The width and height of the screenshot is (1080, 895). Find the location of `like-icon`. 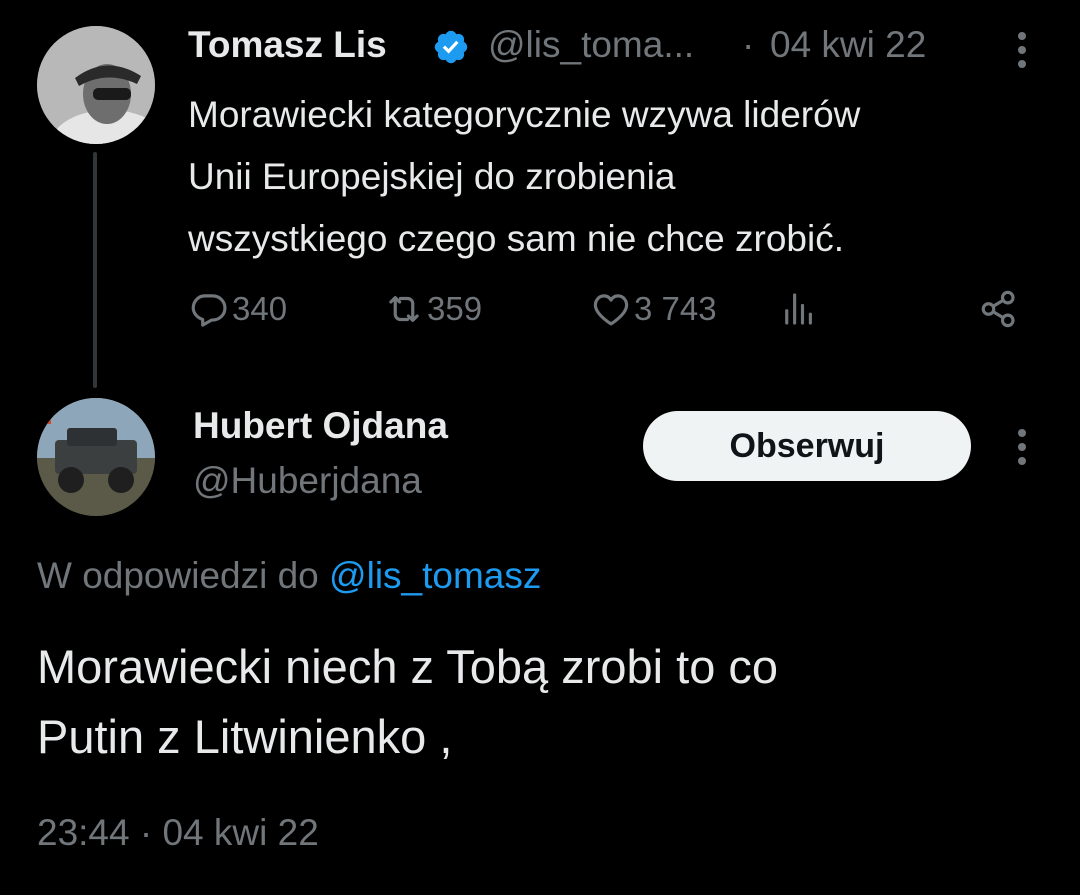

like-icon is located at coordinates (611, 310).